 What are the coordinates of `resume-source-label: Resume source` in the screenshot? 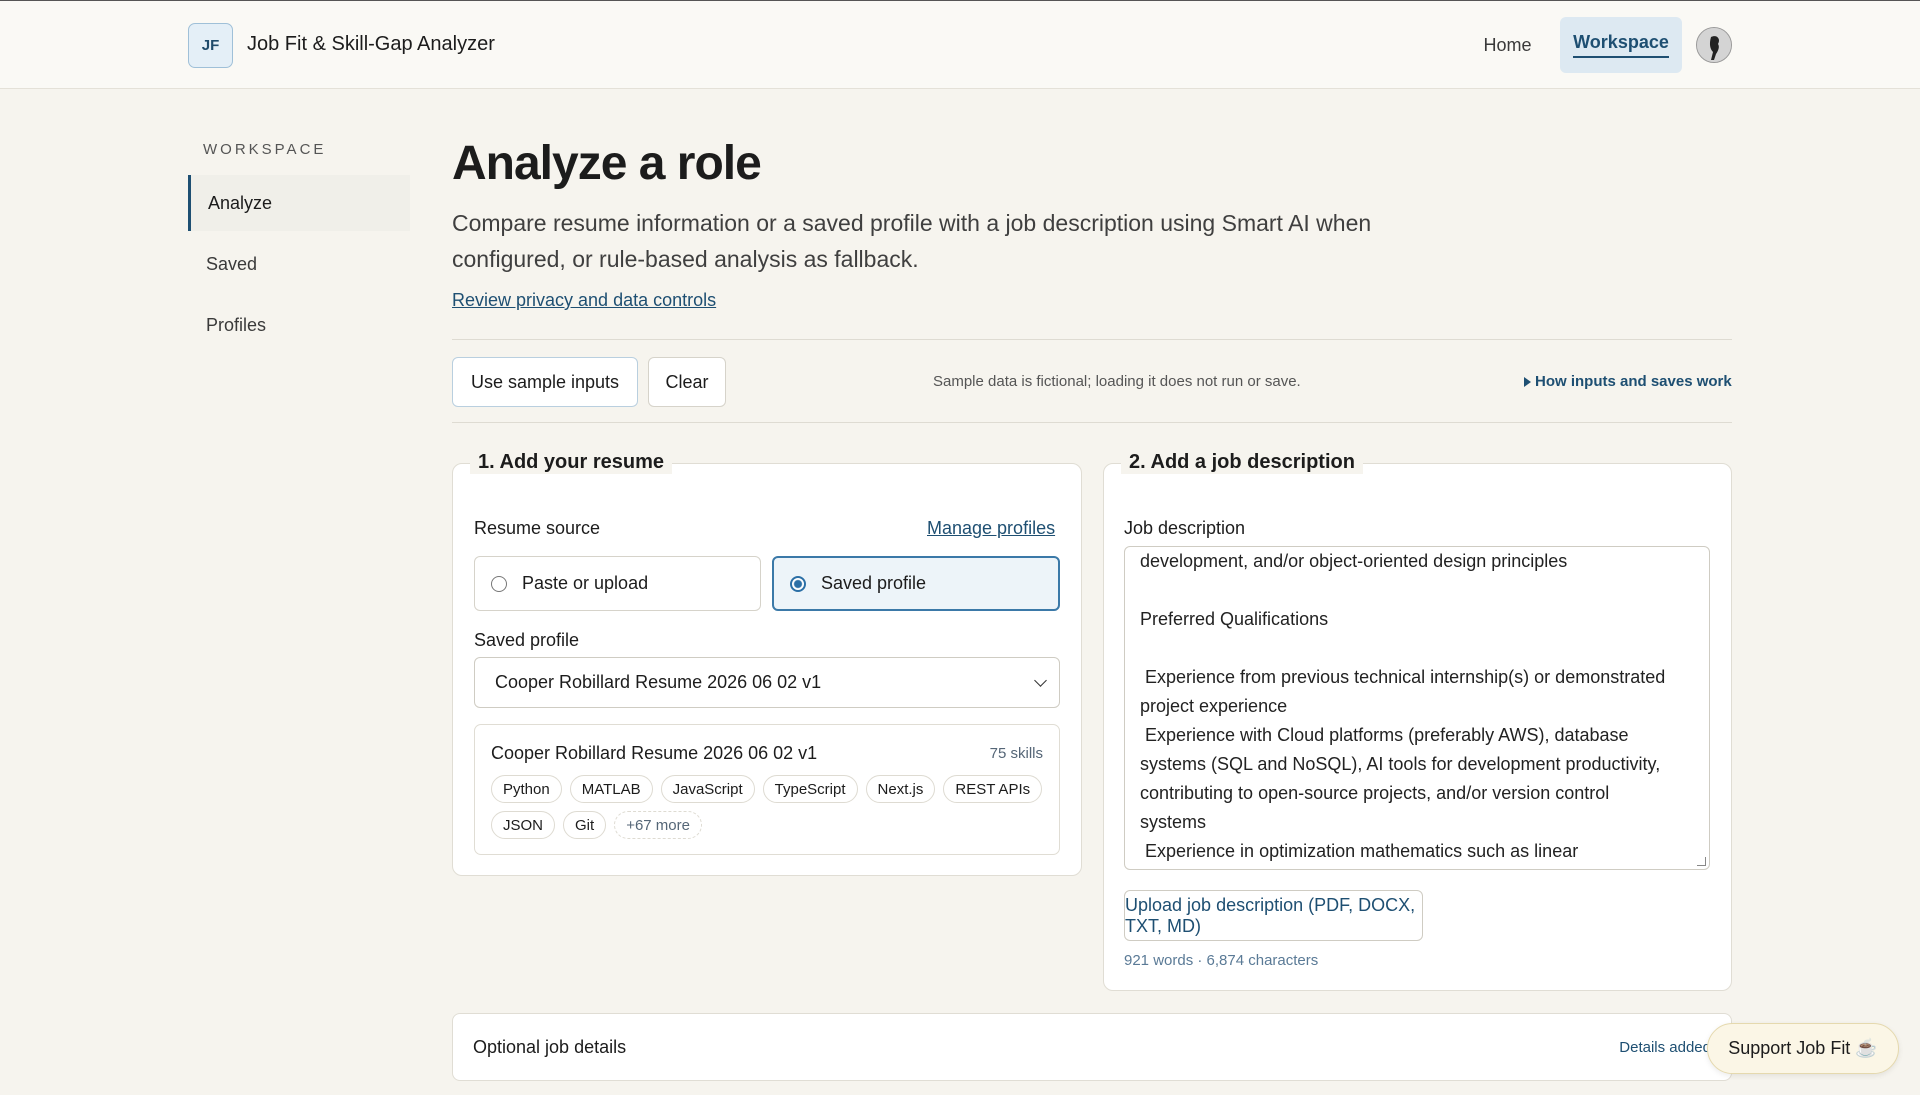 It's located at (537, 528).